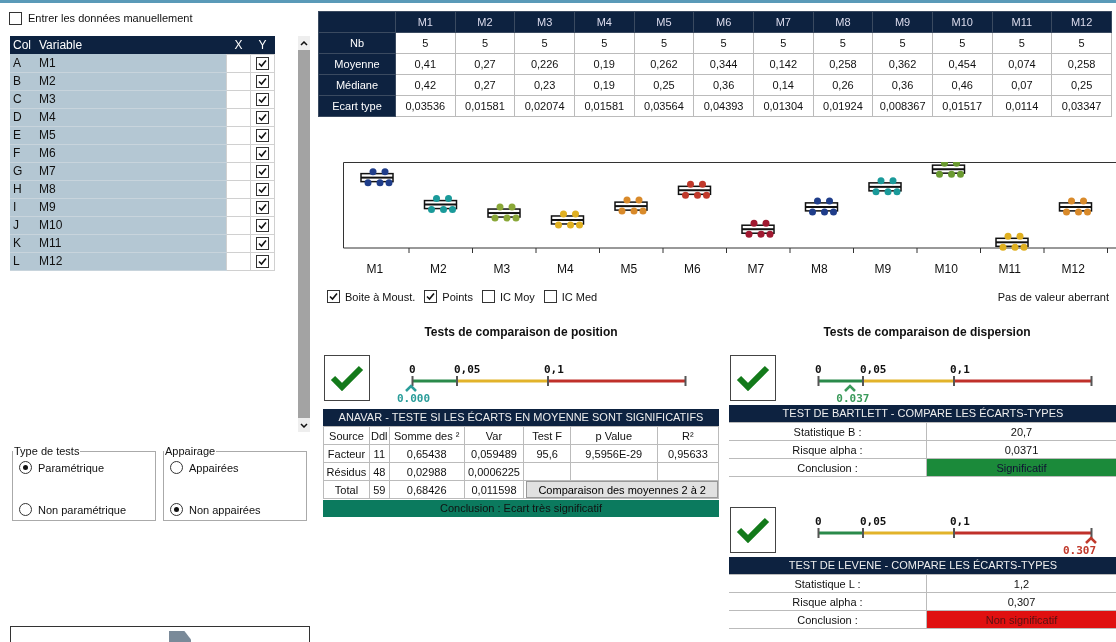  I want to click on column-header: M9, so click(902, 22).